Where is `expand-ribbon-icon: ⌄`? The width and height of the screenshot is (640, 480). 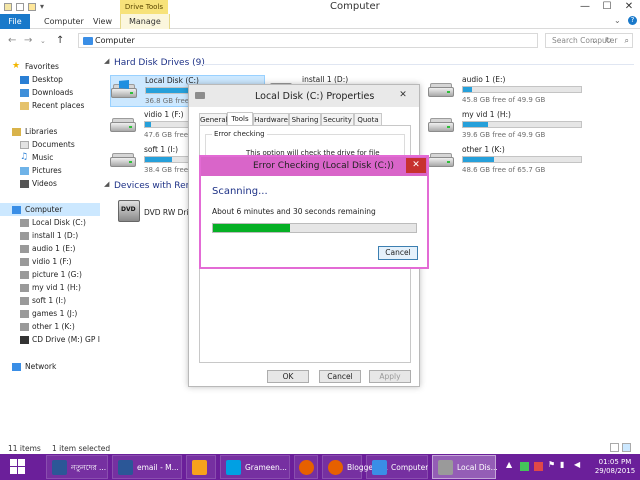 expand-ribbon-icon: ⌄ is located at coordinates (617, 20).